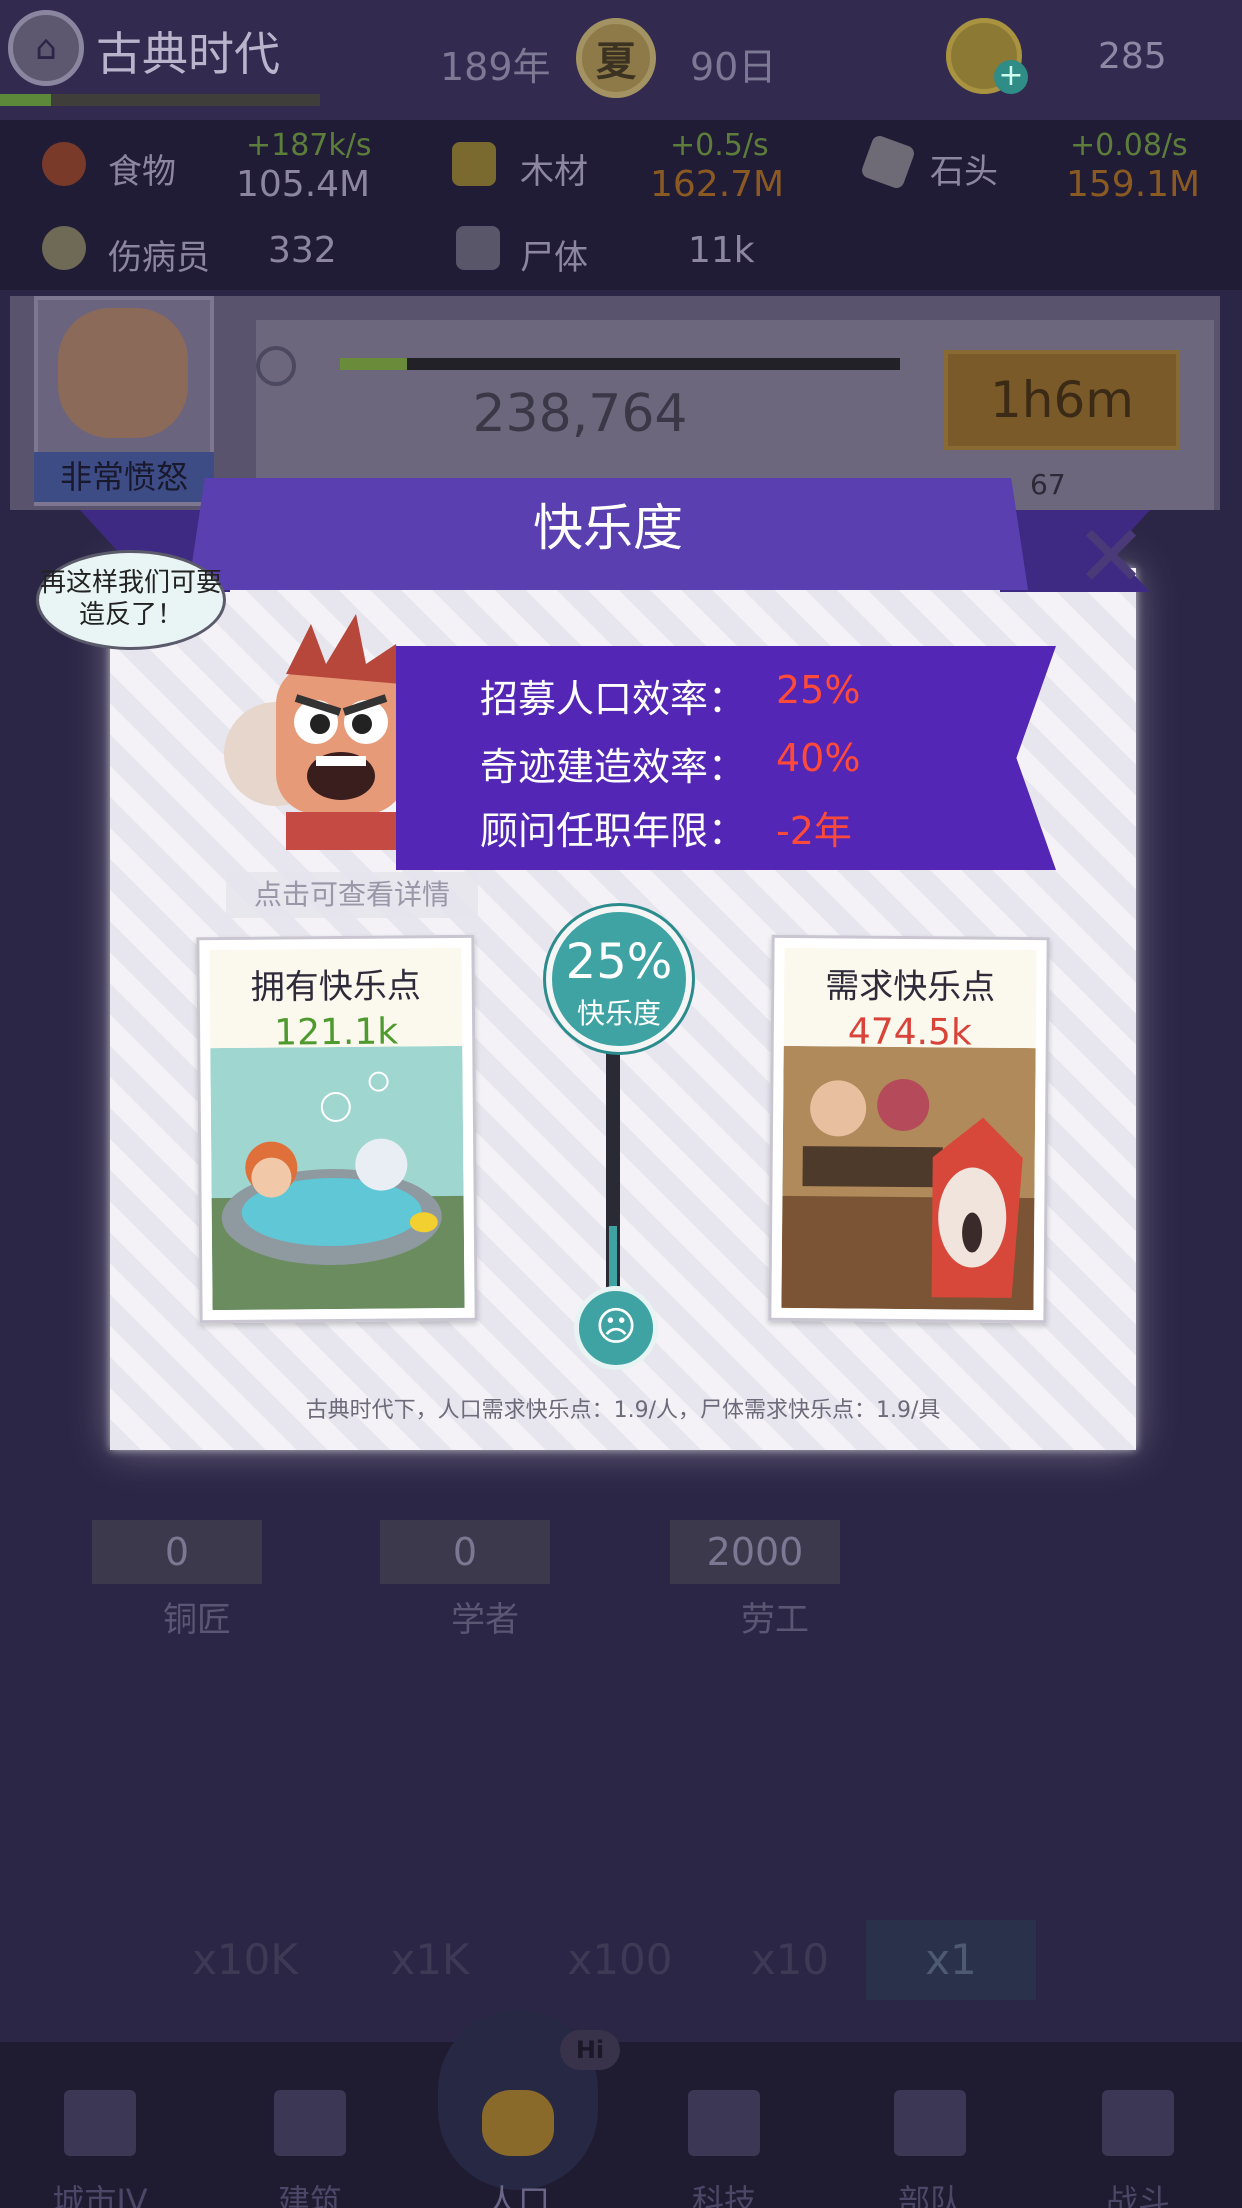  Describe the element at coordinates (337, 1178) in the screenshot. I see `hot-spring-illustration` at that location.